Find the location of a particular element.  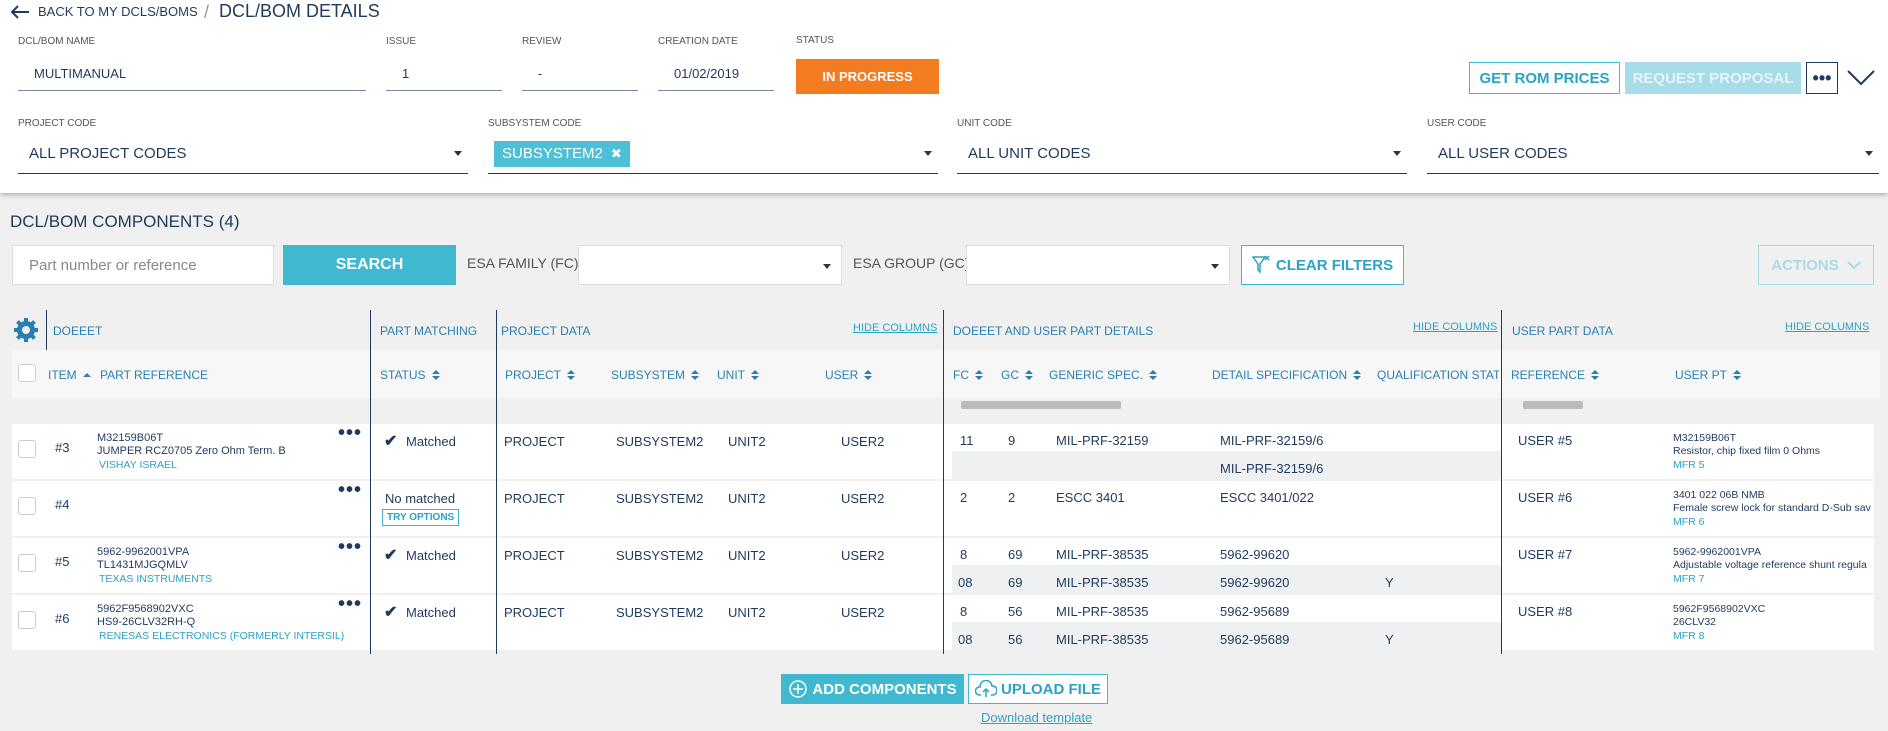

actions-button: ACTIONS is located at coordinates (1816, 265).